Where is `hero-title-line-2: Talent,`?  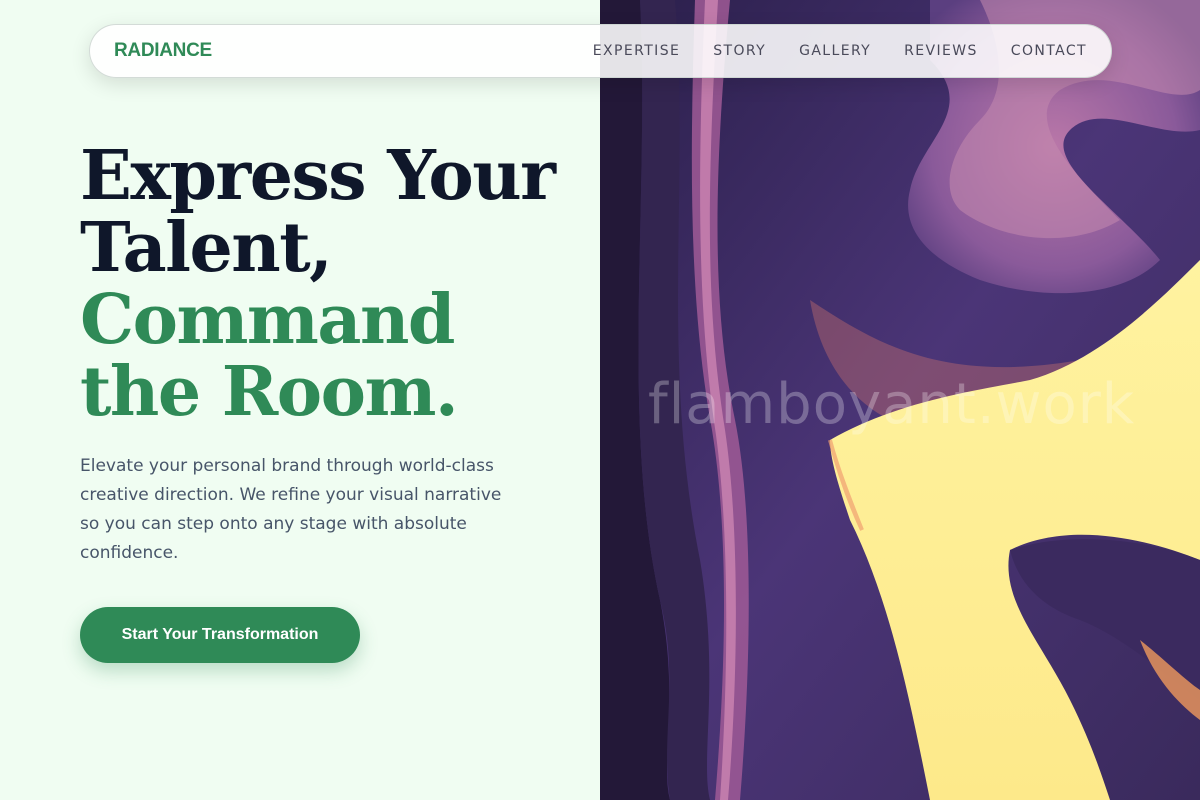
hero-title-line-2: Talent, is located at coordinates (206, 248).